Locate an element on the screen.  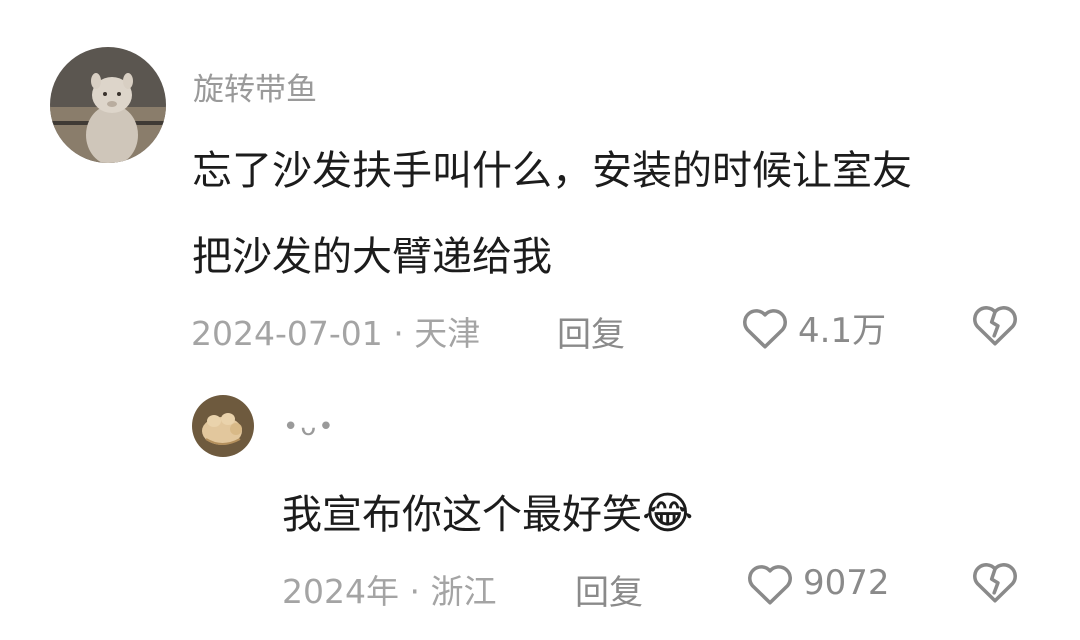
comment-text-line-2: 把沙发的大臂递给我 is located at coordinates (372, 257).